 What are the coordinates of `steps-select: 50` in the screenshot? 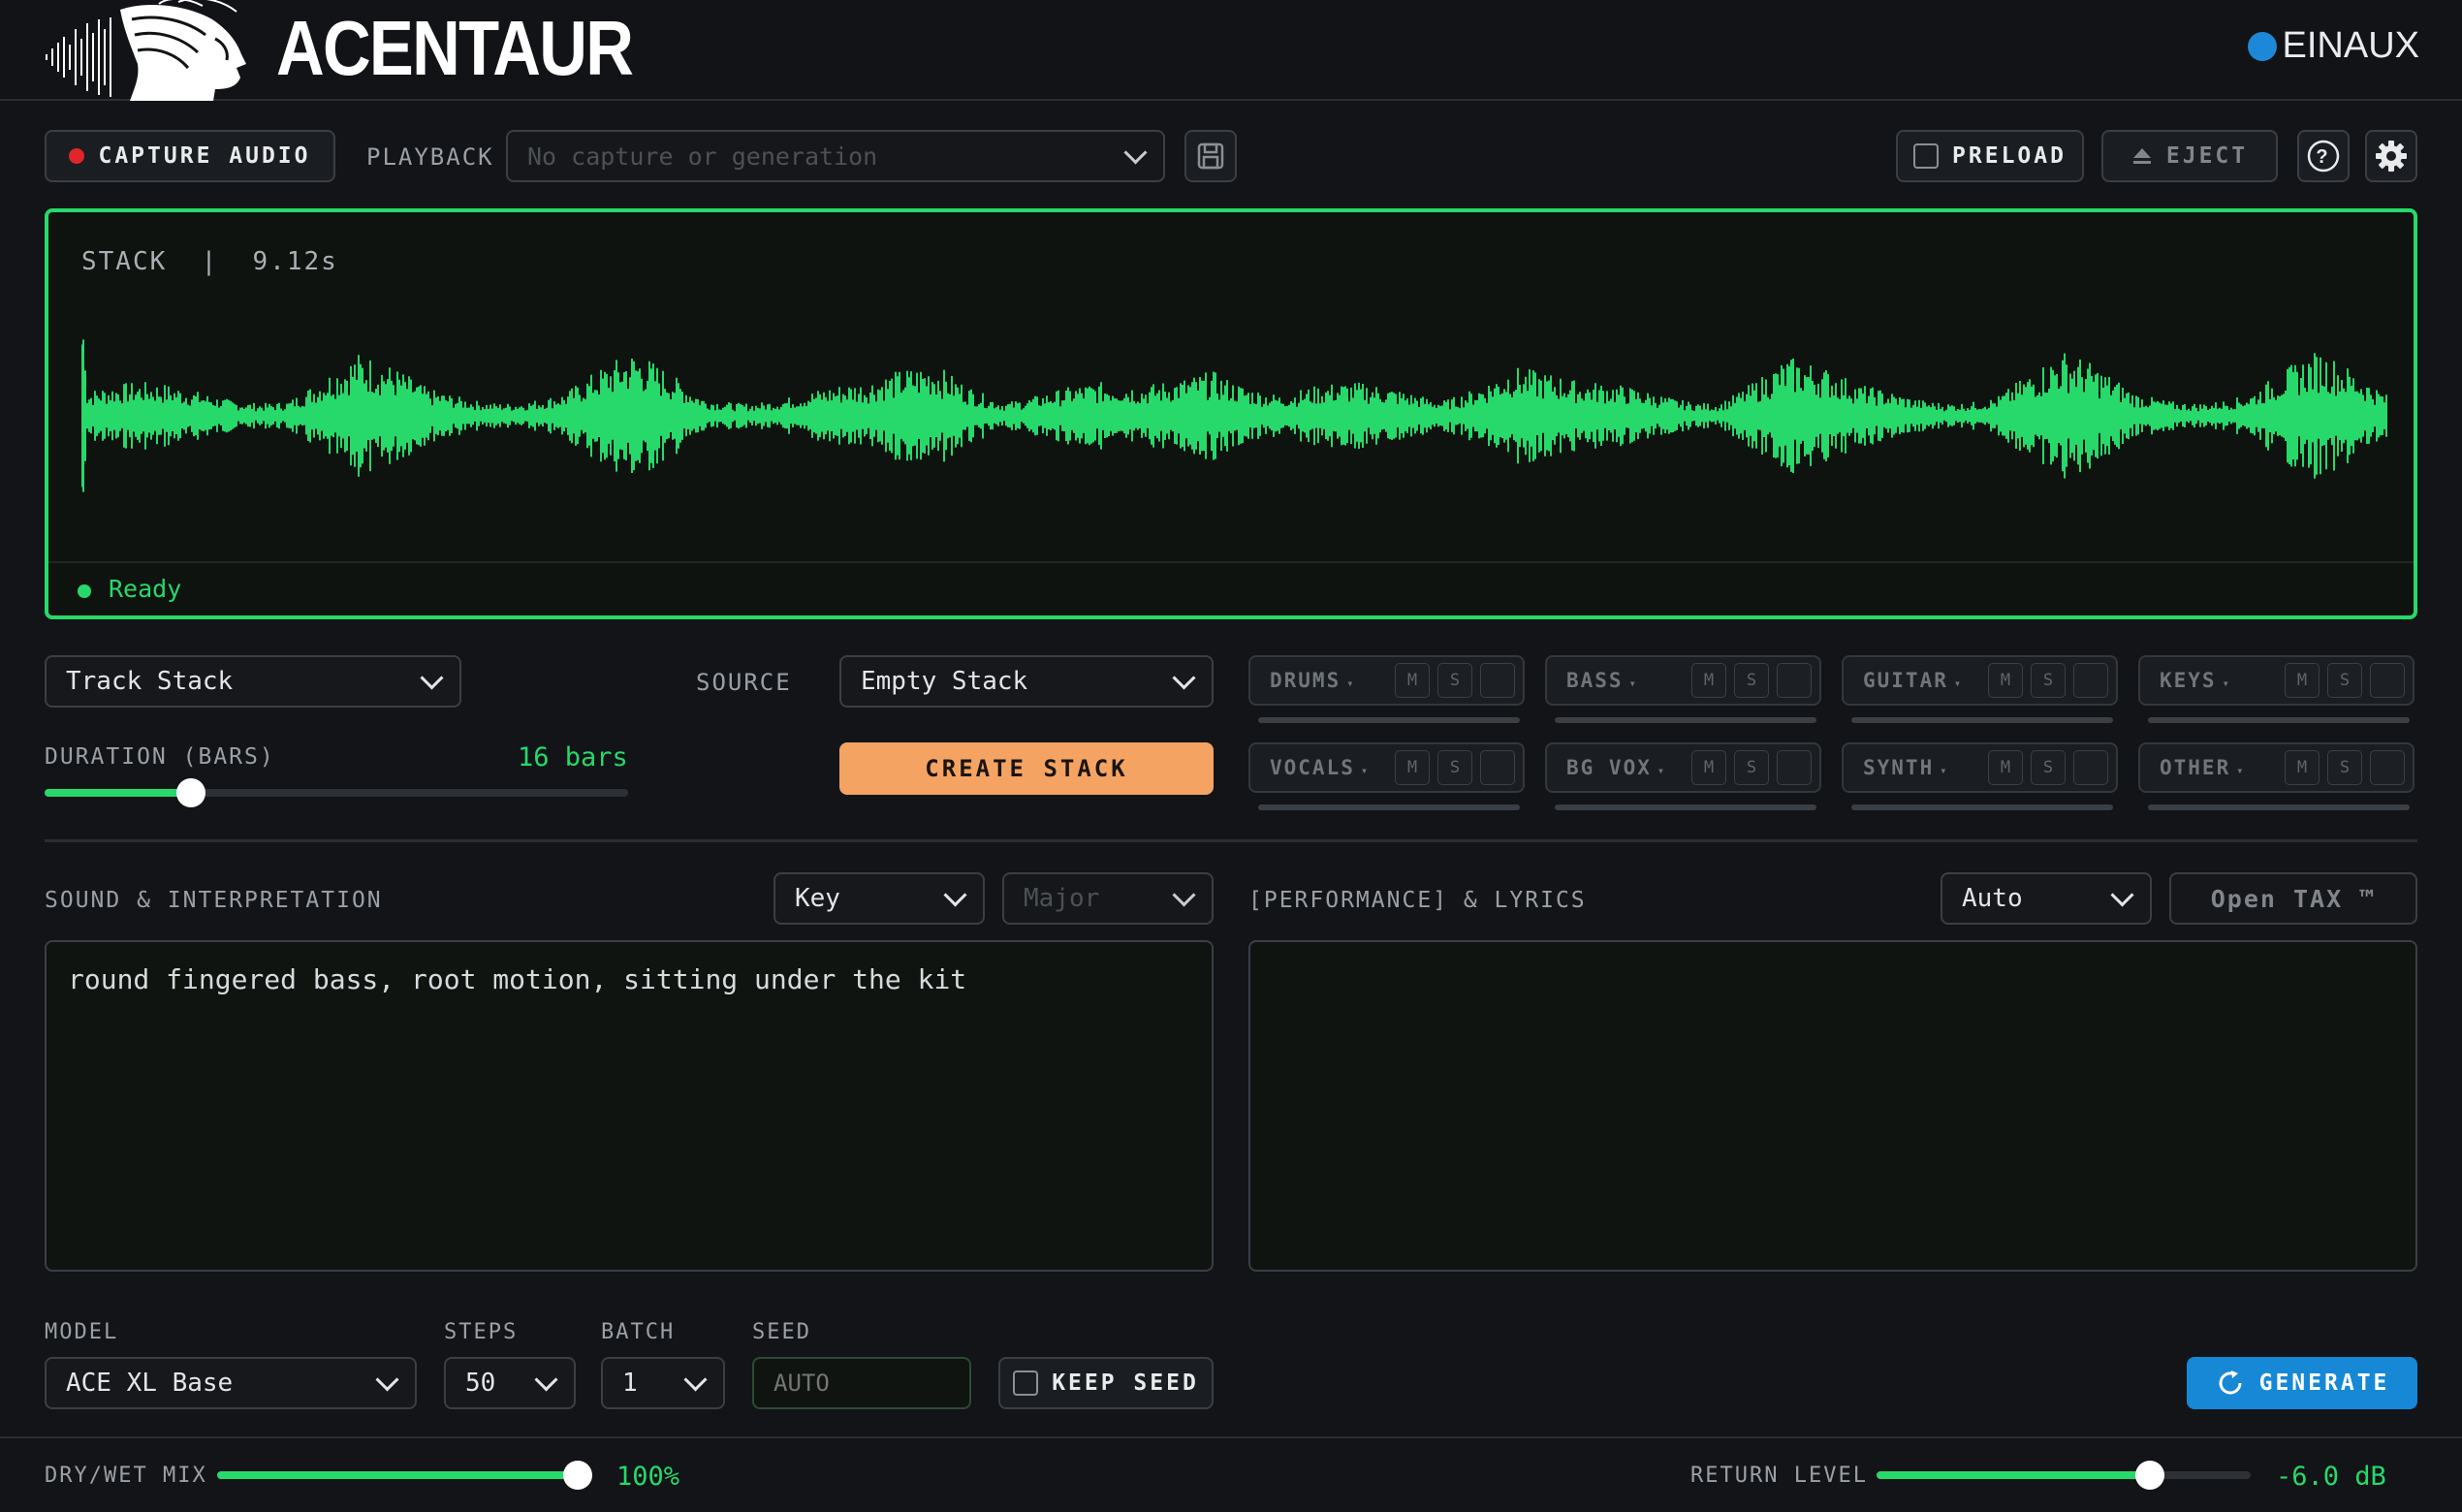 It's located at (510, 1383).